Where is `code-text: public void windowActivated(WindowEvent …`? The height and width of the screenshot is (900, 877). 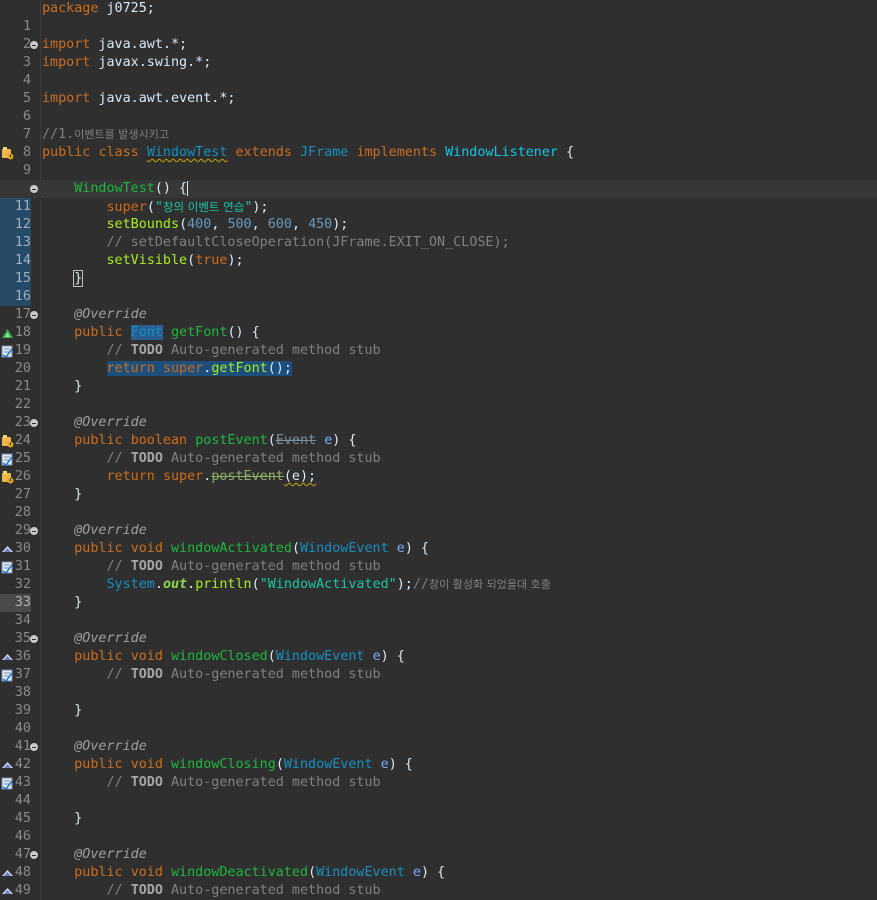
code-text: public void windowActivated(WindowEvent … is located at coordinates (251, 548).